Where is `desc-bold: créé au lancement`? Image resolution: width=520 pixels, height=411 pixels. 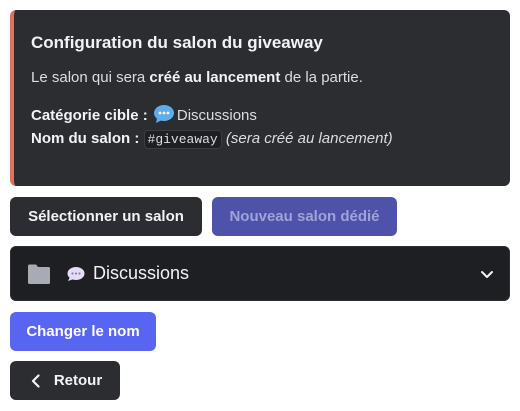 desc-bold: créé au lancement is located at coordinates (215, 77).